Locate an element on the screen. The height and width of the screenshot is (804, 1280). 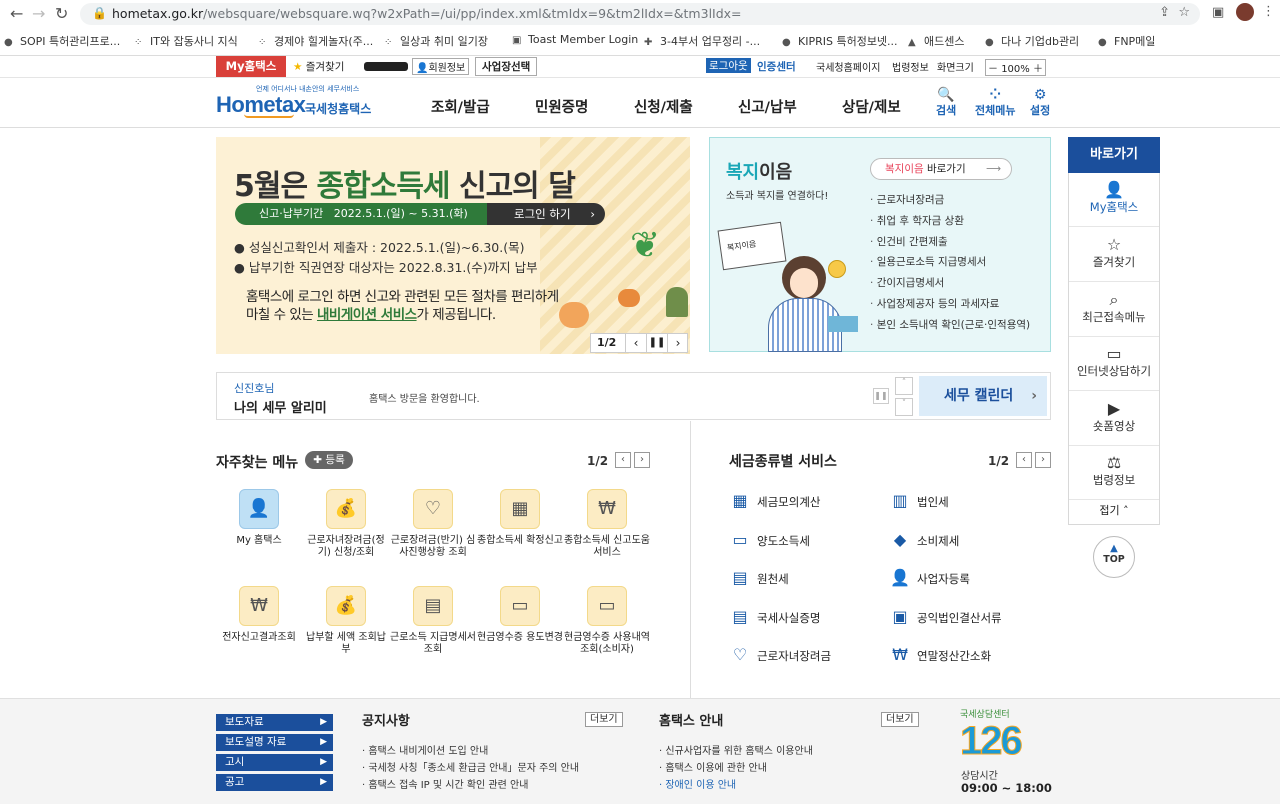
star-icon: ☆ is located at coordinates (1184, 12).